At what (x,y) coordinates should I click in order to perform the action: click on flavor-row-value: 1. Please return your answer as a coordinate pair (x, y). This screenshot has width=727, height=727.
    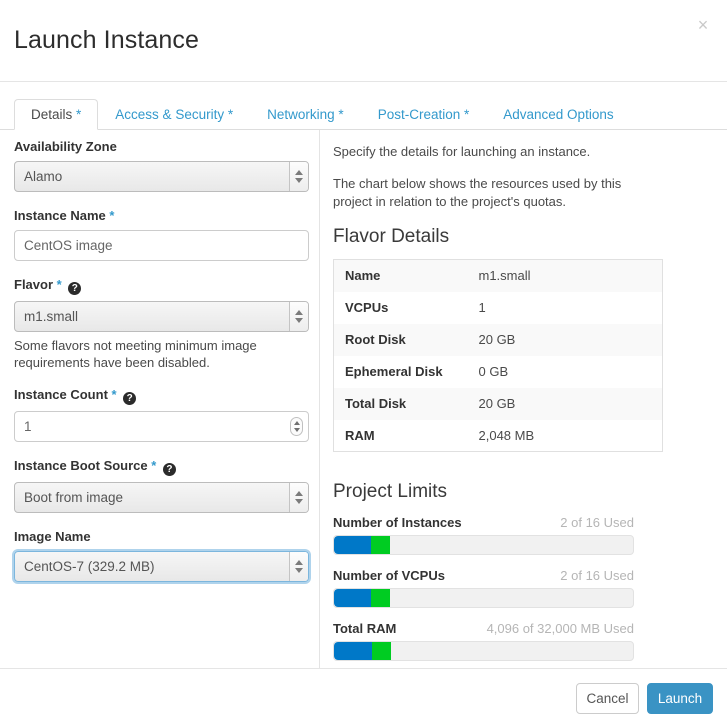
    Looking at the image, I should click on (482, 307).